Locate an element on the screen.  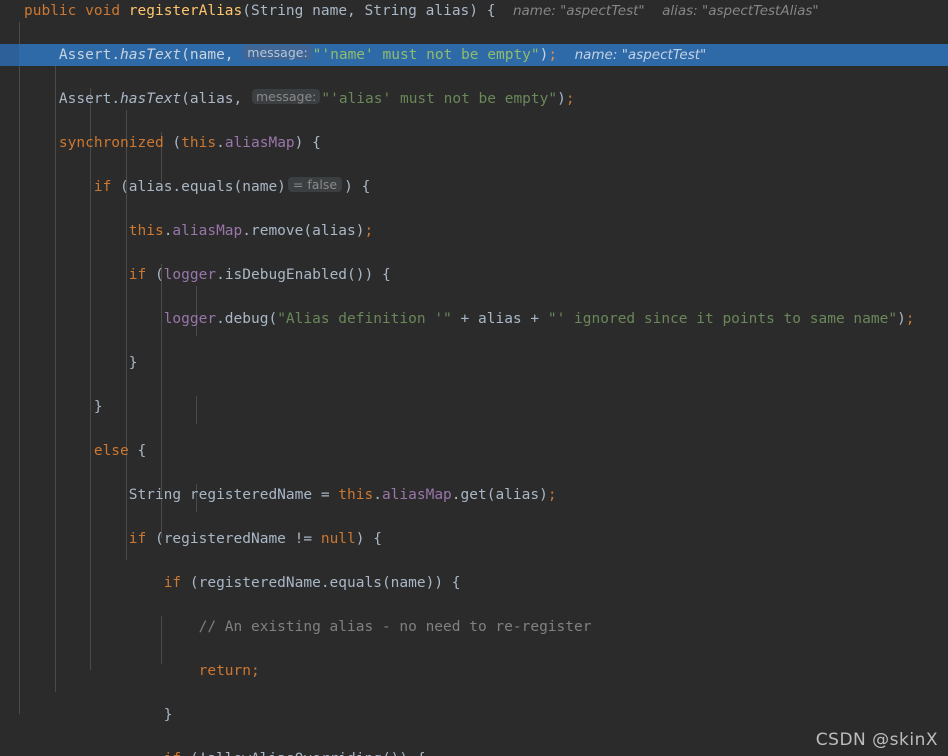
method-name-registerAlias: registerAlias is located at coordinates (185, 11).